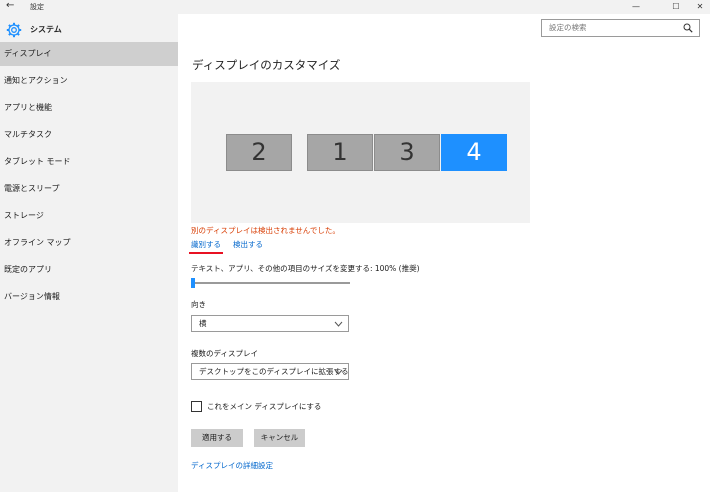 The width and height of the screenshot is (710, 492). What do you see at coordinates (89, 270) in the screenshot?
I see `sidebar-item-default-apps: 既定のアプリ` at bounding box center [89, 270].